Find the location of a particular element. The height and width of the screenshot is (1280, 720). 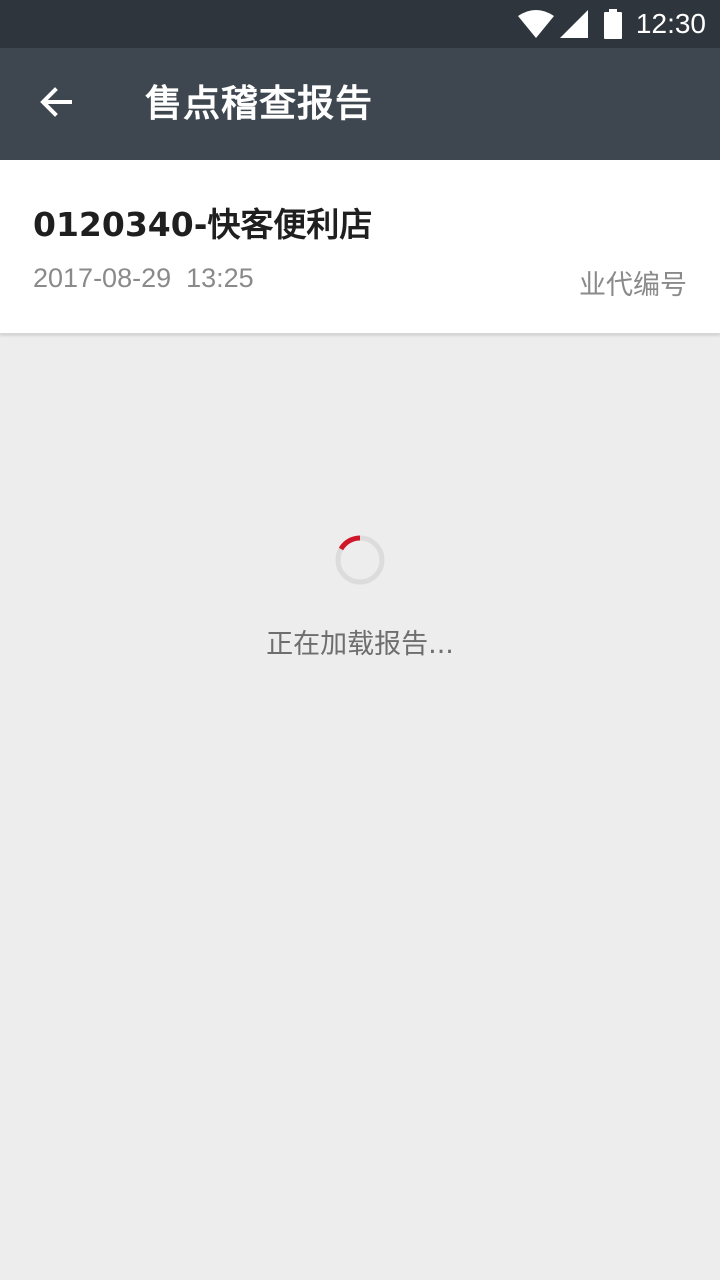

app-toolbar: 售点稽查报告 is located at coordinates (360, 104).